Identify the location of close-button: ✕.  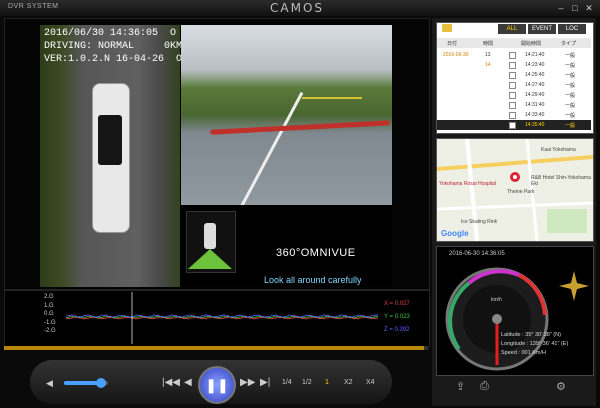
(589, 8).